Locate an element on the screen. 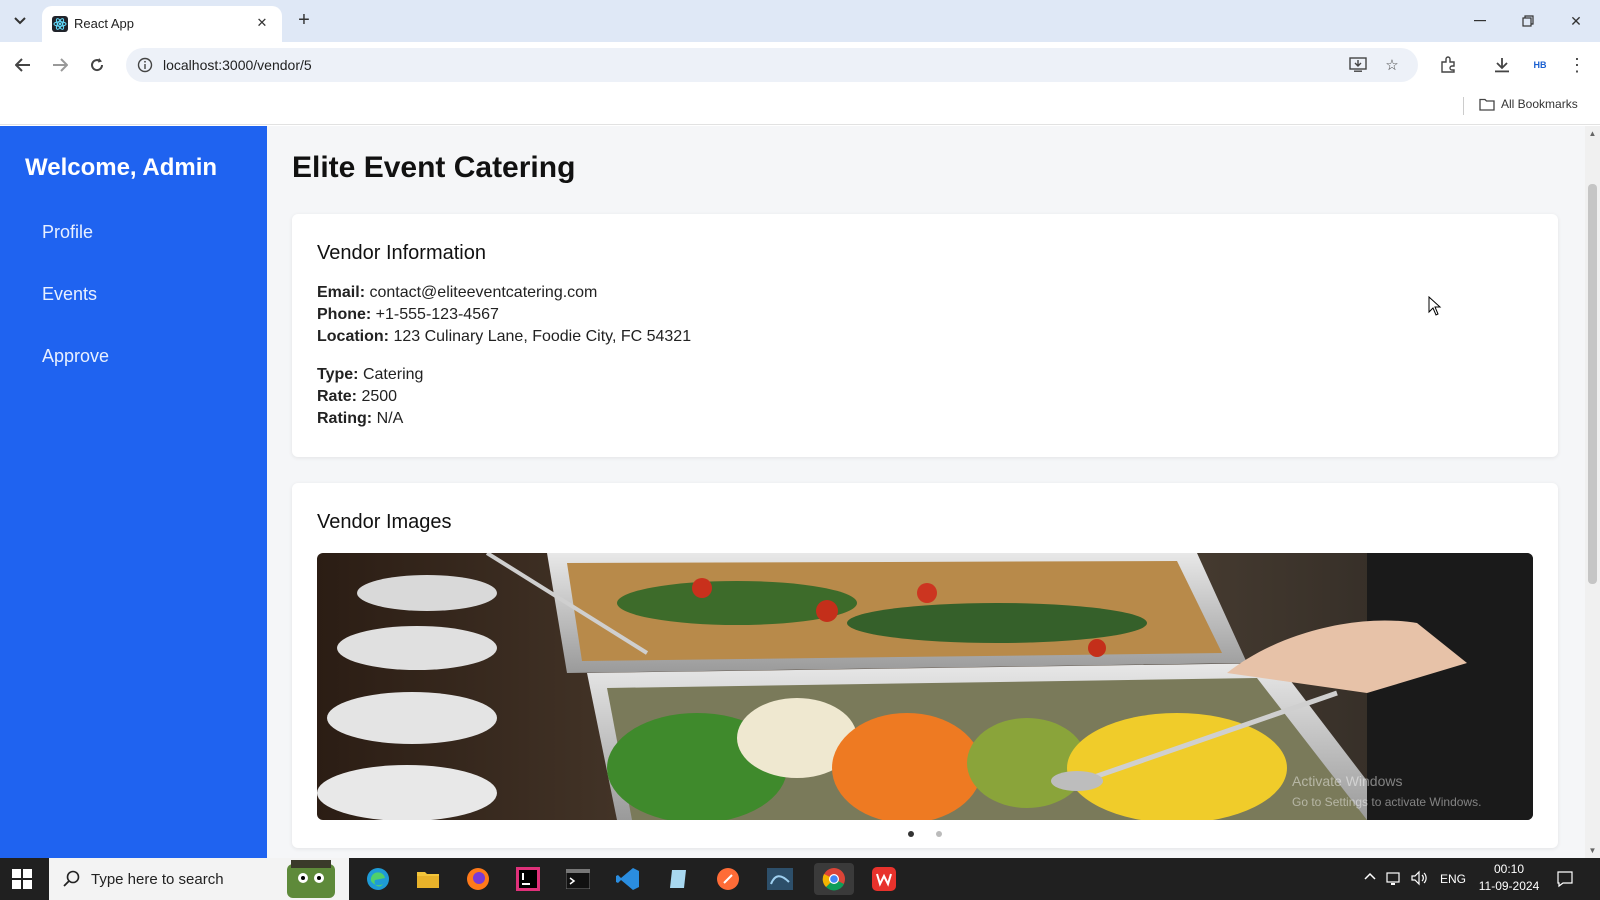 The width and height of the screenshot is (1600, 900). all-bookmarks-label: All Bookmarks is located at coordinates (1539, 104).